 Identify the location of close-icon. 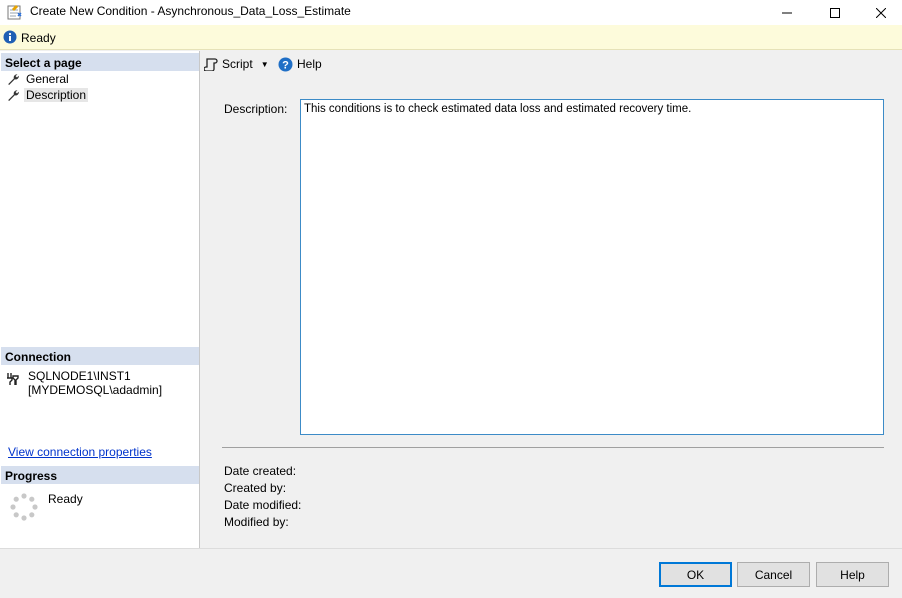
(881, 12).